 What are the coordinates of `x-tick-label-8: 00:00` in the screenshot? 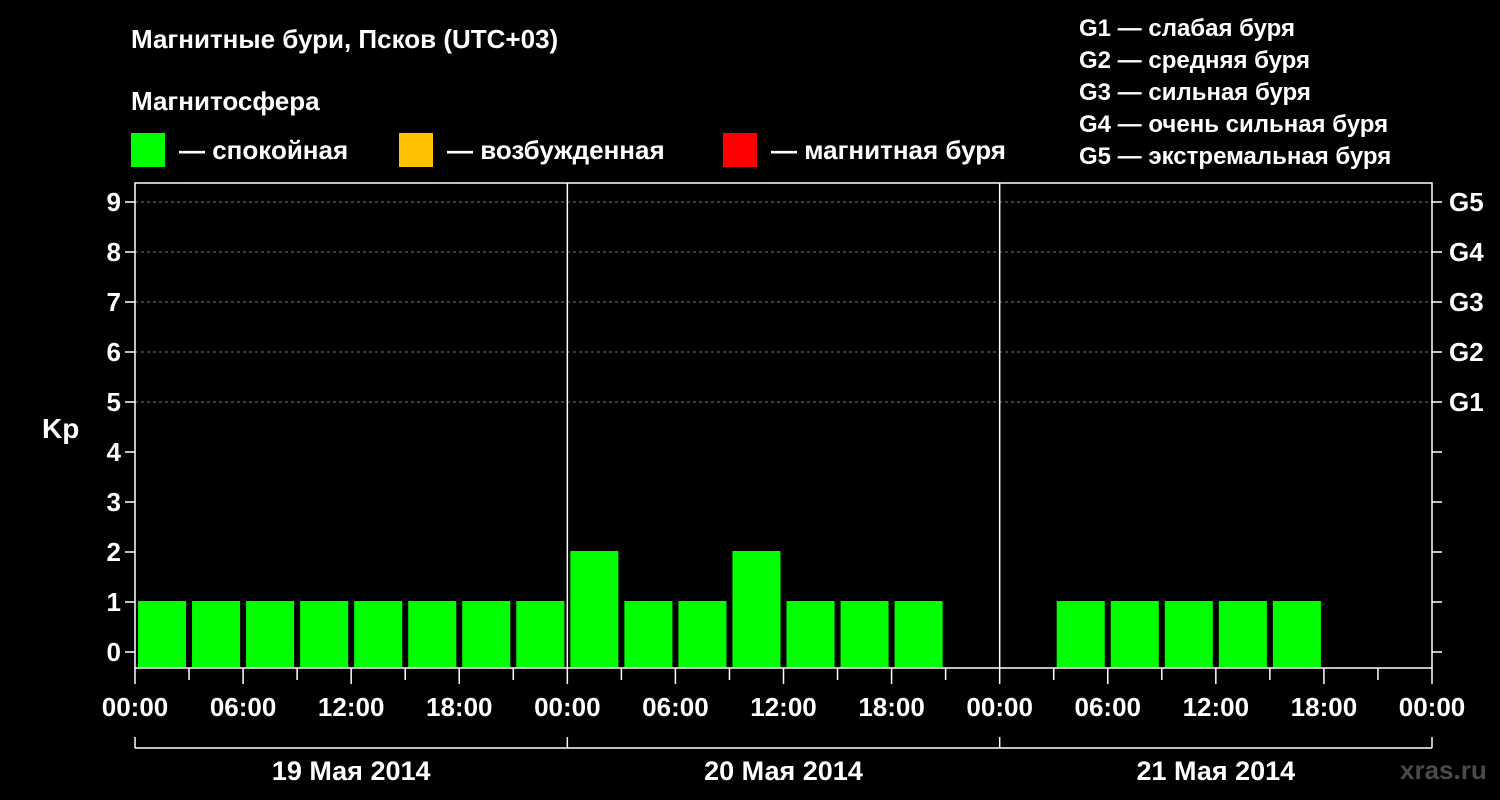 It's located at (999, 707).